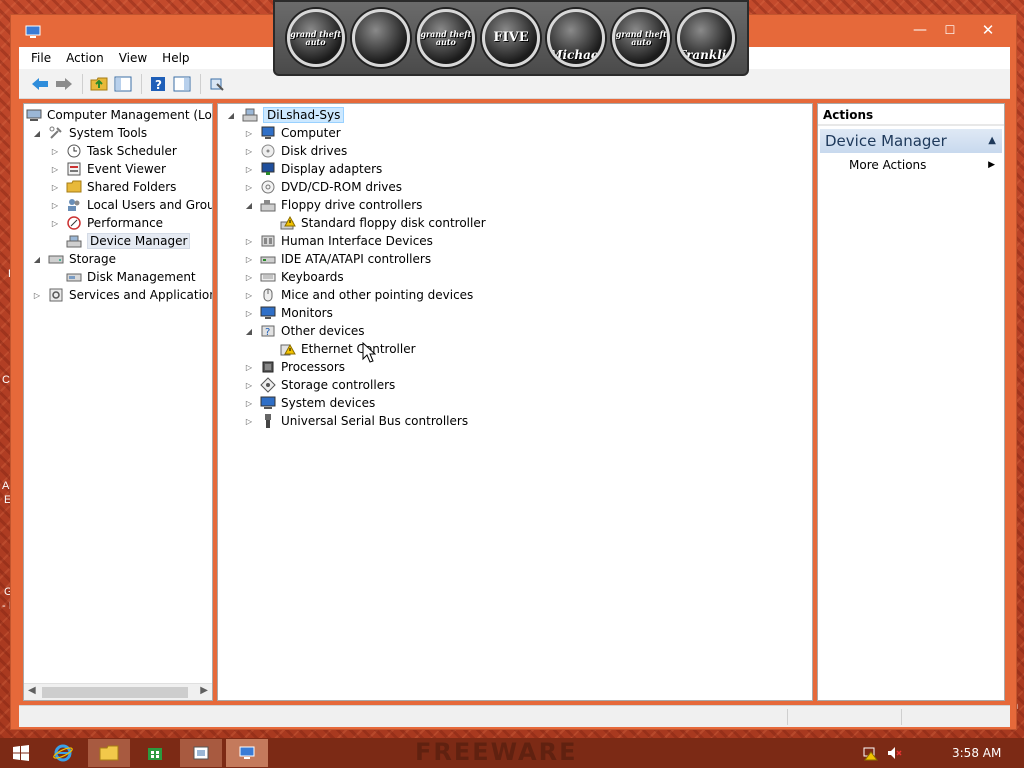  I want to click on device-category-dvd: ▷ DVD/CD-ROM drives, so click(323, 187).